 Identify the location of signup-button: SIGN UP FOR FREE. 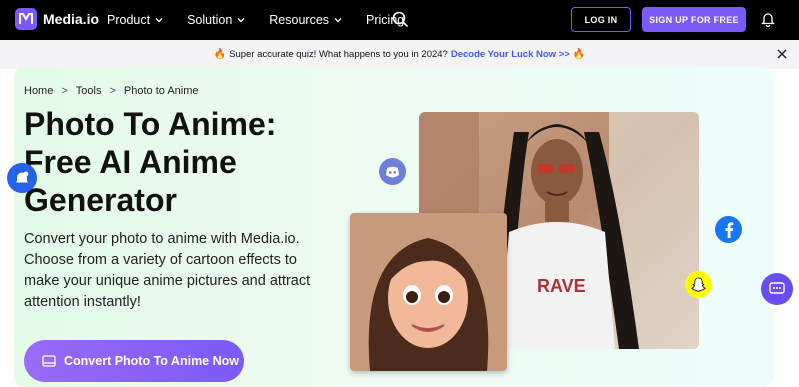
(694, 19).